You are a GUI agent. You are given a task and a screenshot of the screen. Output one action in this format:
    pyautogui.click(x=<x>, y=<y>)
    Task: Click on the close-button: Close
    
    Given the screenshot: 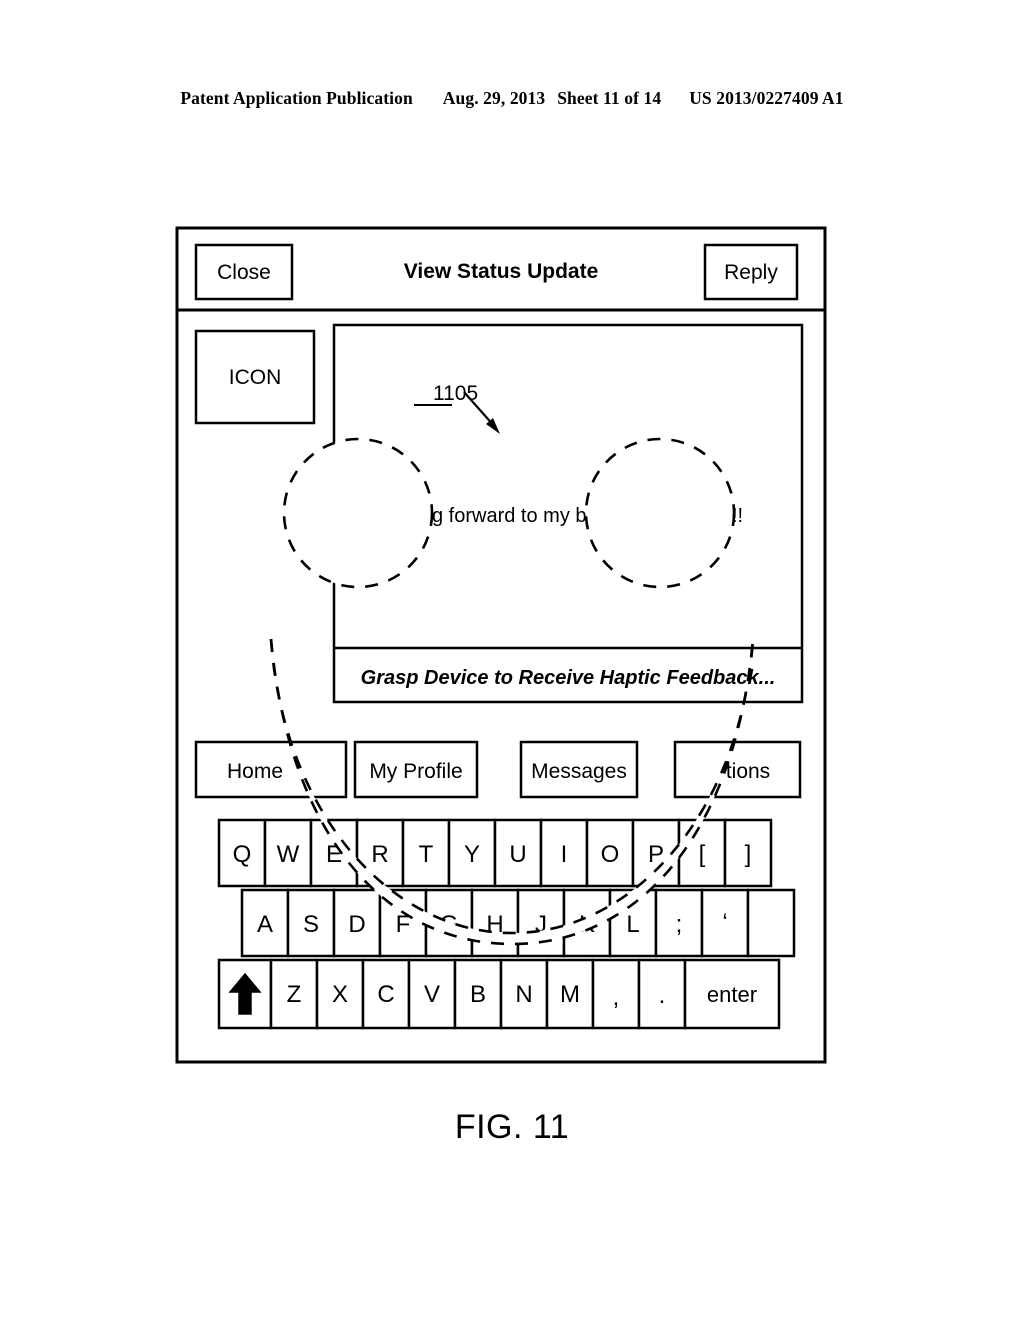 What is the action you would take?
    pyautogui.click(x=244, y=272)
    